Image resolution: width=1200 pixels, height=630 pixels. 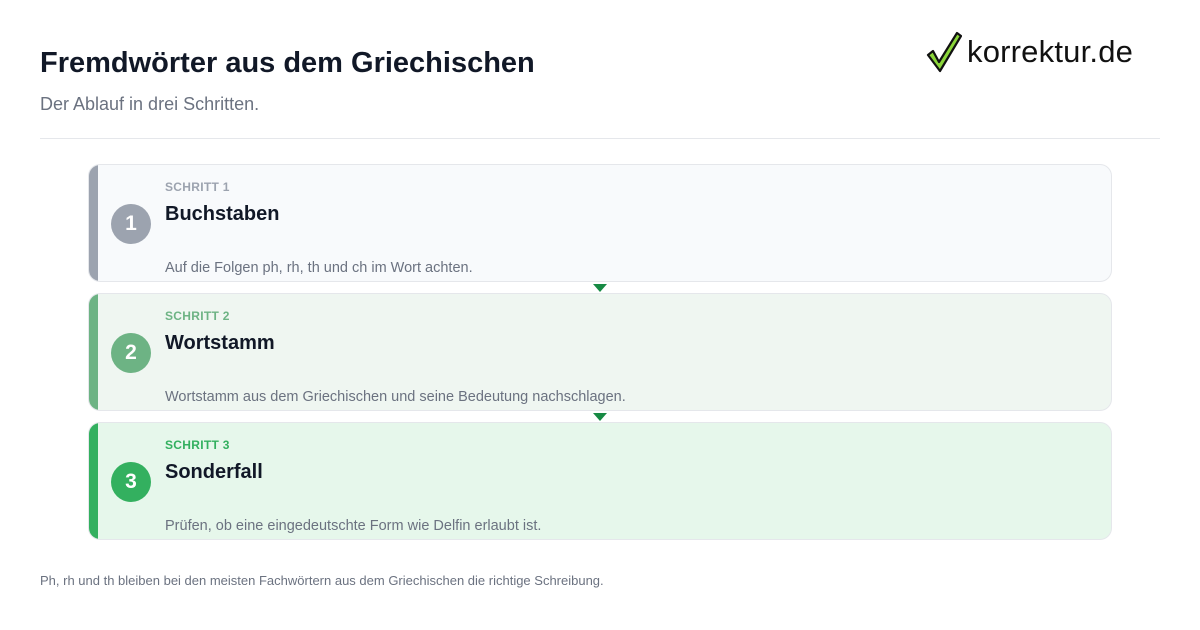 What do you see at coordinates (197, 445) in the screenshot?
I see `step-label: SCHRITT 3` at bounding box center [197, 445].